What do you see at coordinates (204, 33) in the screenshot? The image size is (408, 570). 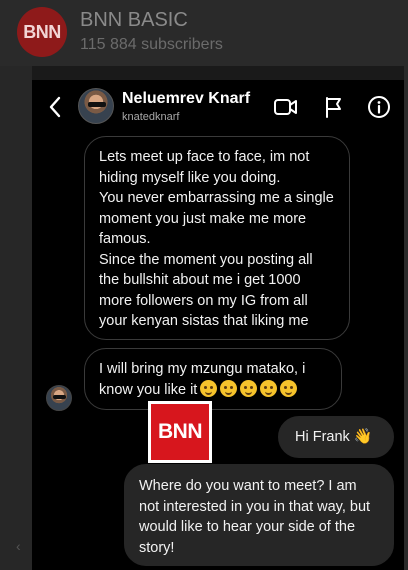 I see `channel-header: BNN BNN BASIC 115 884 subscribers` at bounding box center [204, 33].